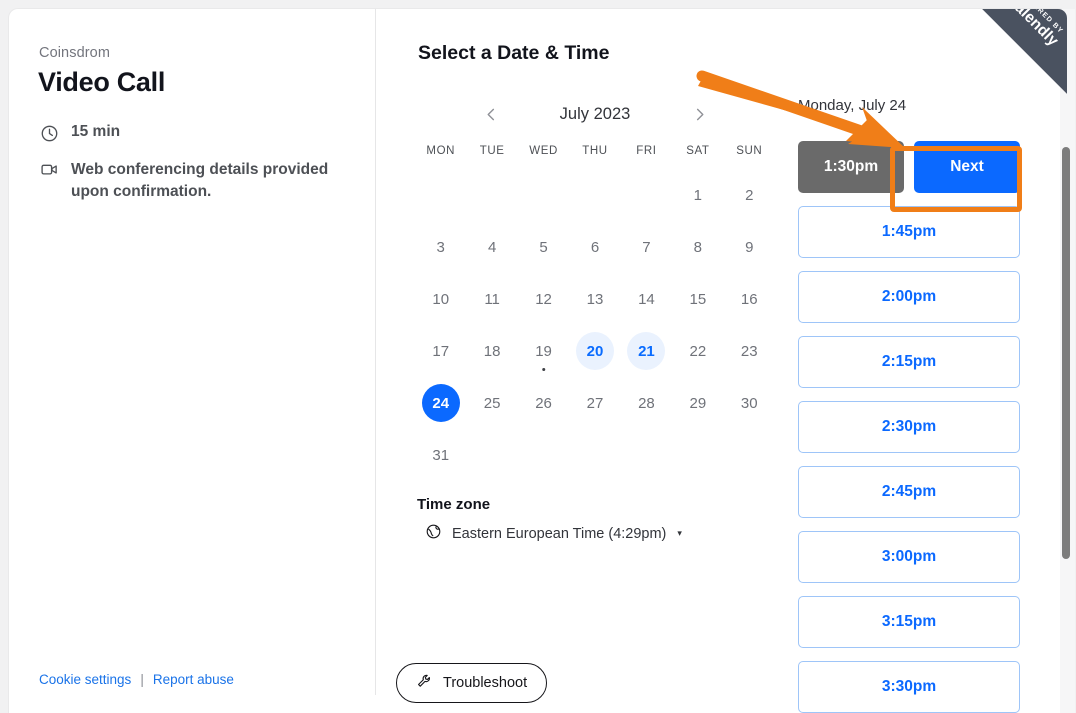 This screenshot has height=713, width=1076. What do you see at coordinates (699, 114) in the screenshot?
I see `next-month-button` at bounding box center [699, 114].